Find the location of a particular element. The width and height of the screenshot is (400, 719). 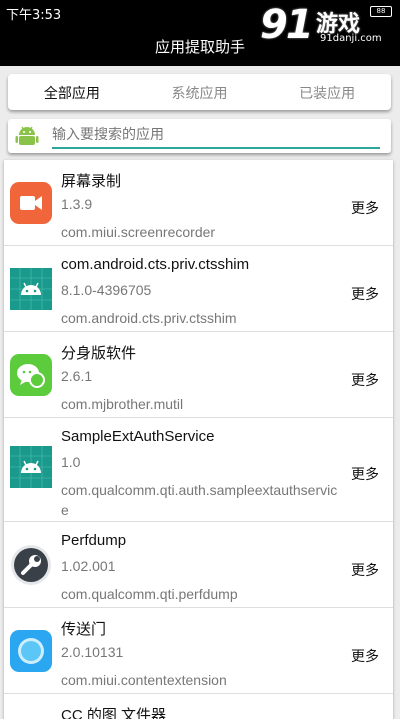

wrench-icon is located at coordinates (31, 565).